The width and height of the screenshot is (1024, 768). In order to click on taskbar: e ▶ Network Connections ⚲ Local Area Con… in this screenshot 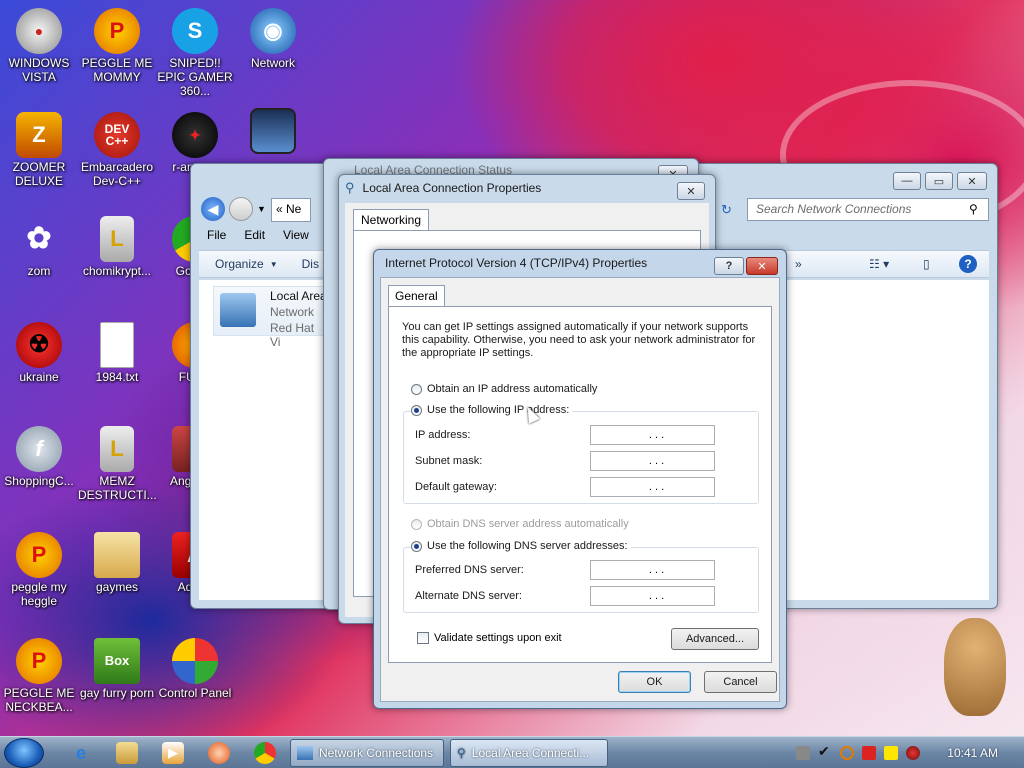, I will do `click(512, 752)`.